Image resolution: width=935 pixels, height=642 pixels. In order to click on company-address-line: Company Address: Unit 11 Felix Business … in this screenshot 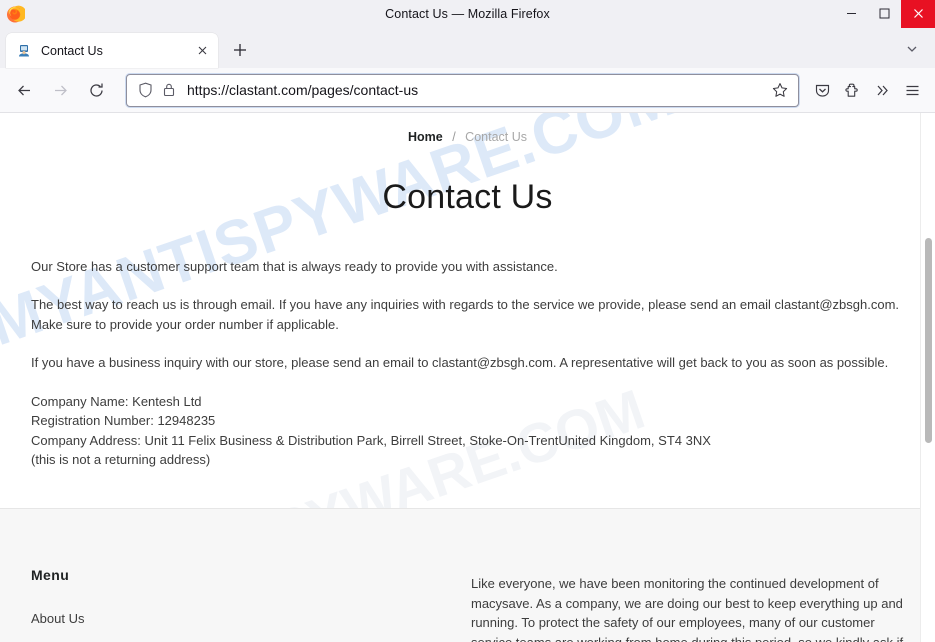, I will do `click(371, 440)`.